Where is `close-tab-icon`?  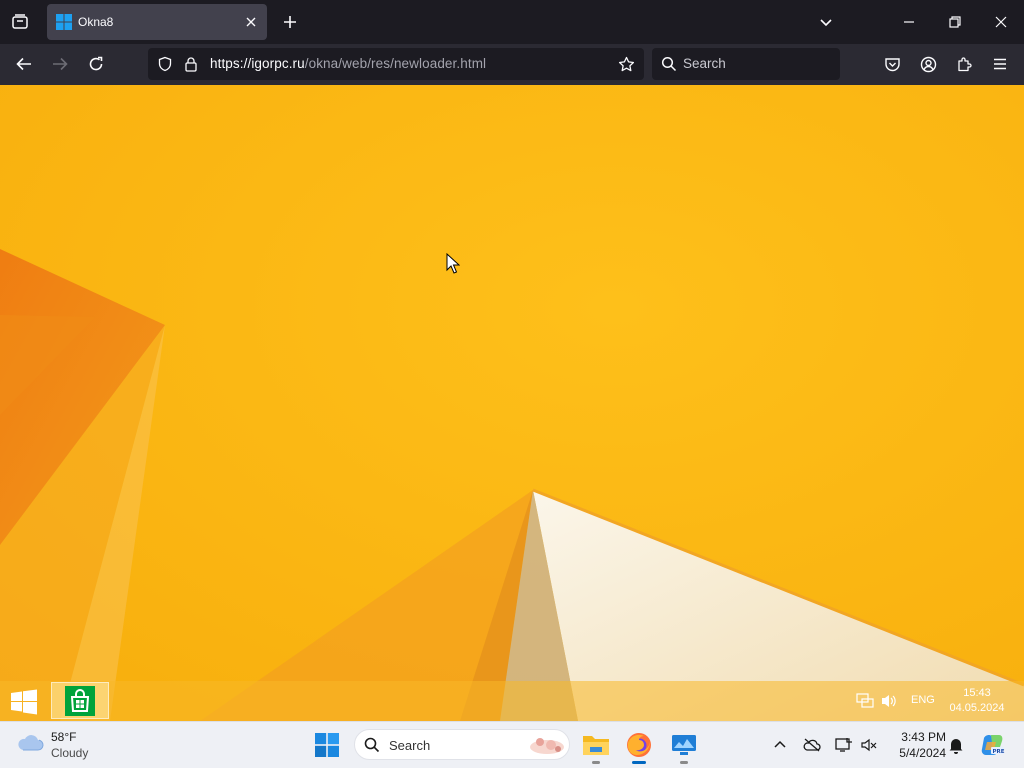 close-tab-icon is located at coordinates (251, 22).